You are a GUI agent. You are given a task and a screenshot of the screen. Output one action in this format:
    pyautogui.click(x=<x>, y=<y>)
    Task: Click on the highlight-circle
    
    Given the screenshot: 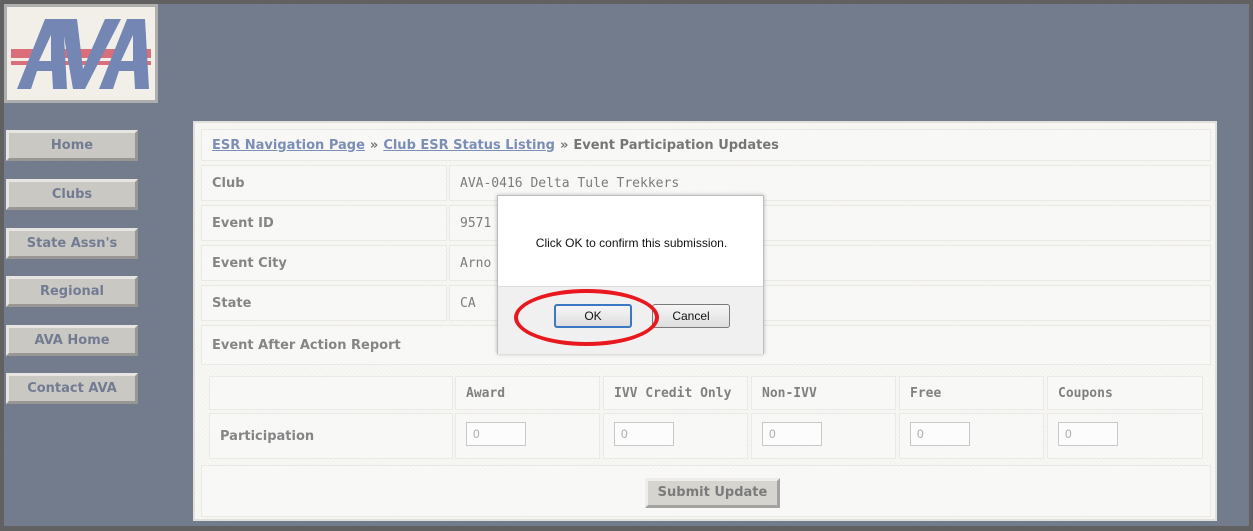 What is the action you would take?
    pyautogui.click(x=586, y=317)
    